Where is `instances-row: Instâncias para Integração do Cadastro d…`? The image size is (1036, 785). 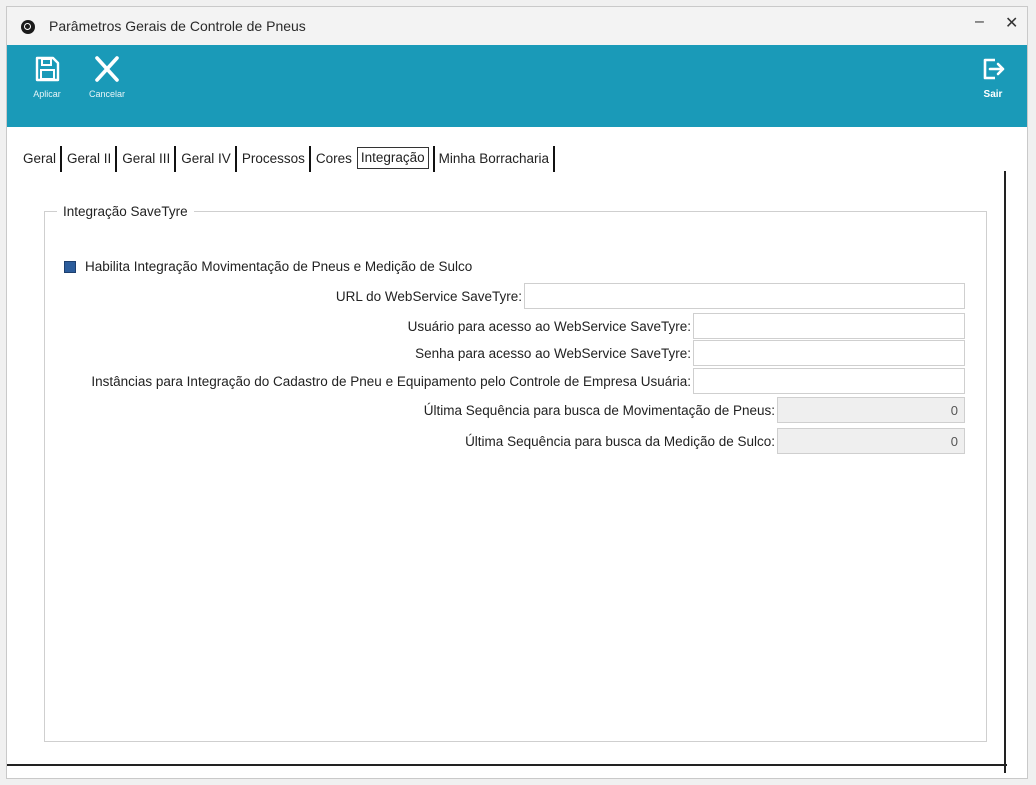 instances-row: Instâncias para Integração do Cadastro d… is located at coordinates (528, 381).